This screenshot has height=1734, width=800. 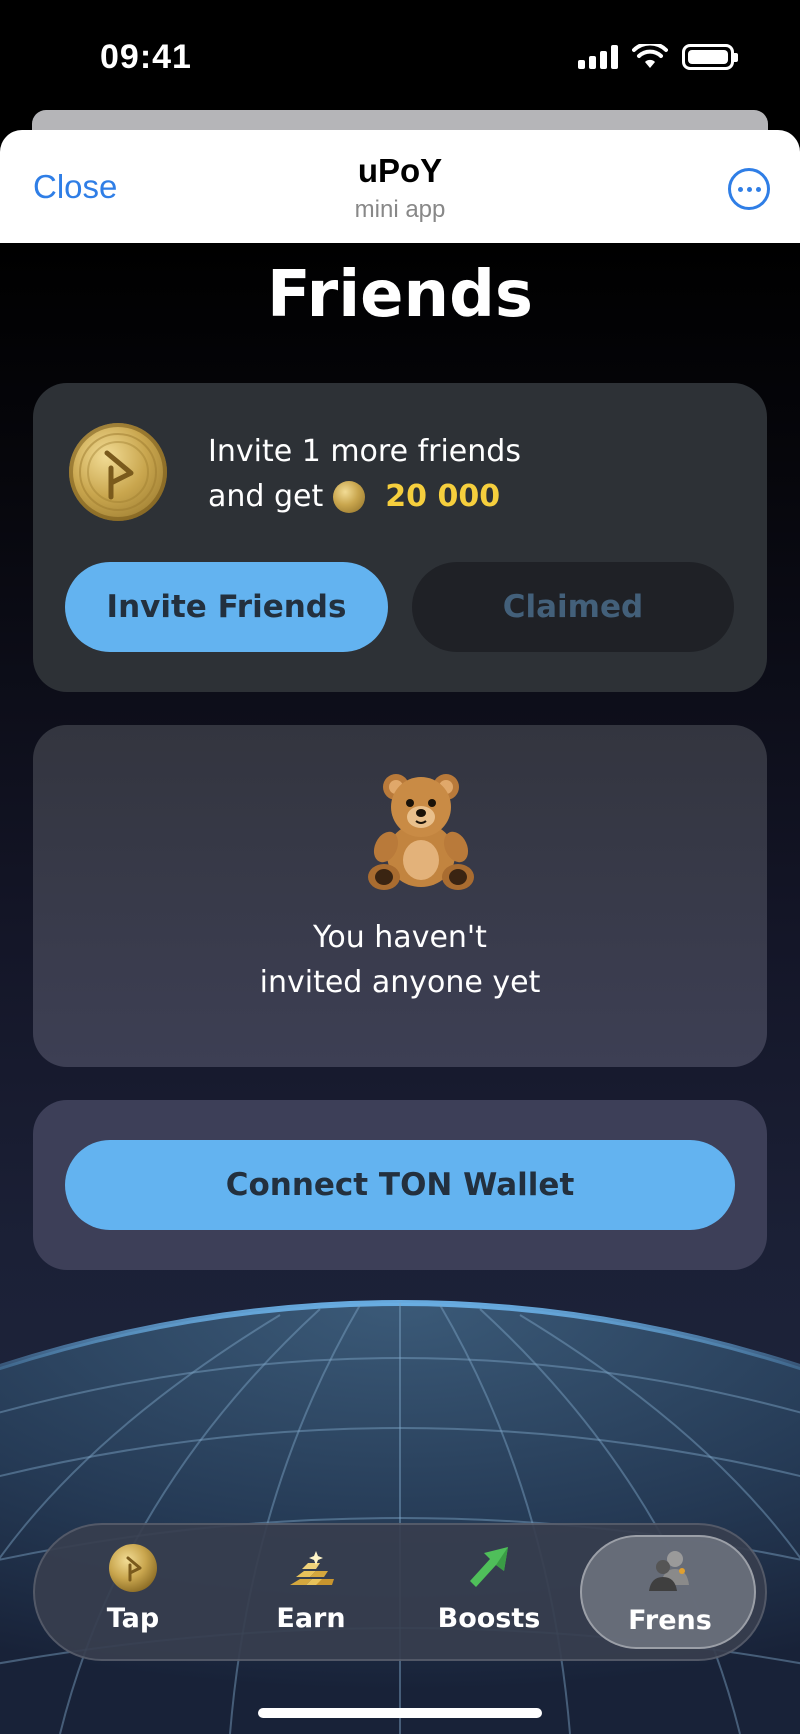 What do you see at coordinates (400, 55) in the screenshot?
I see `status-bar: 09:41` at bounding box center [400, 55].